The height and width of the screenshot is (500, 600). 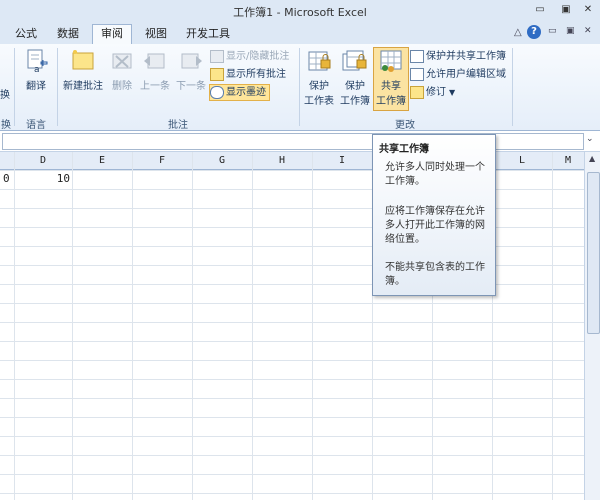 I want to click on allow-edit-ranges-label: 允许用户编辑区域, so click(x=466, y=74).